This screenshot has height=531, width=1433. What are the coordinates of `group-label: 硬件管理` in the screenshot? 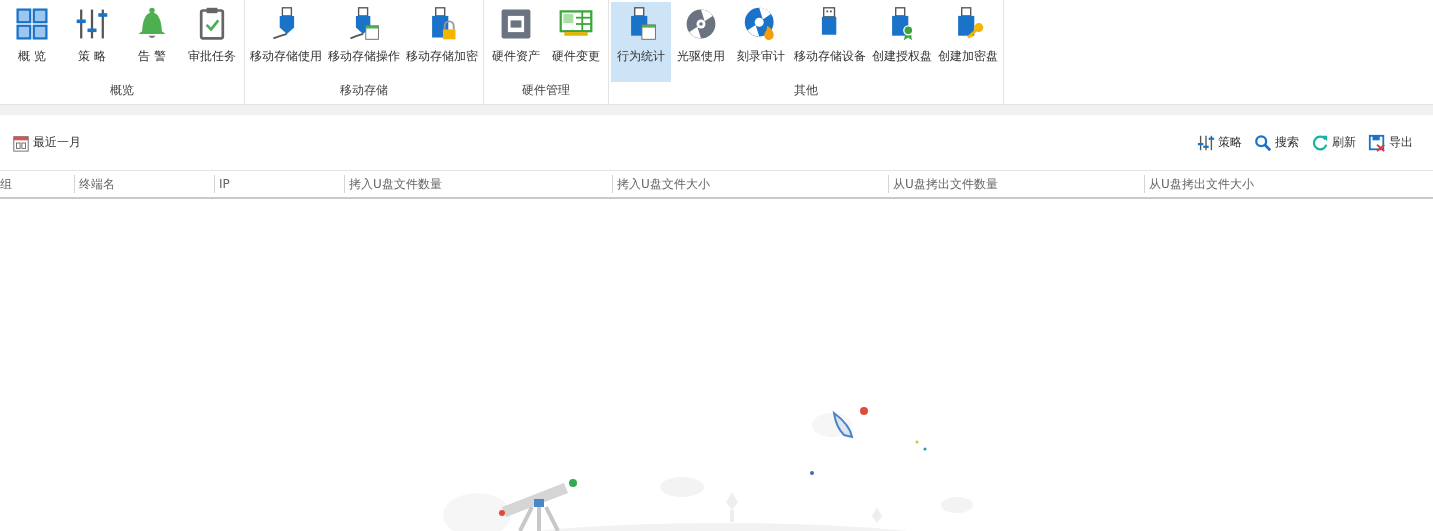 It's located at (546, 90).